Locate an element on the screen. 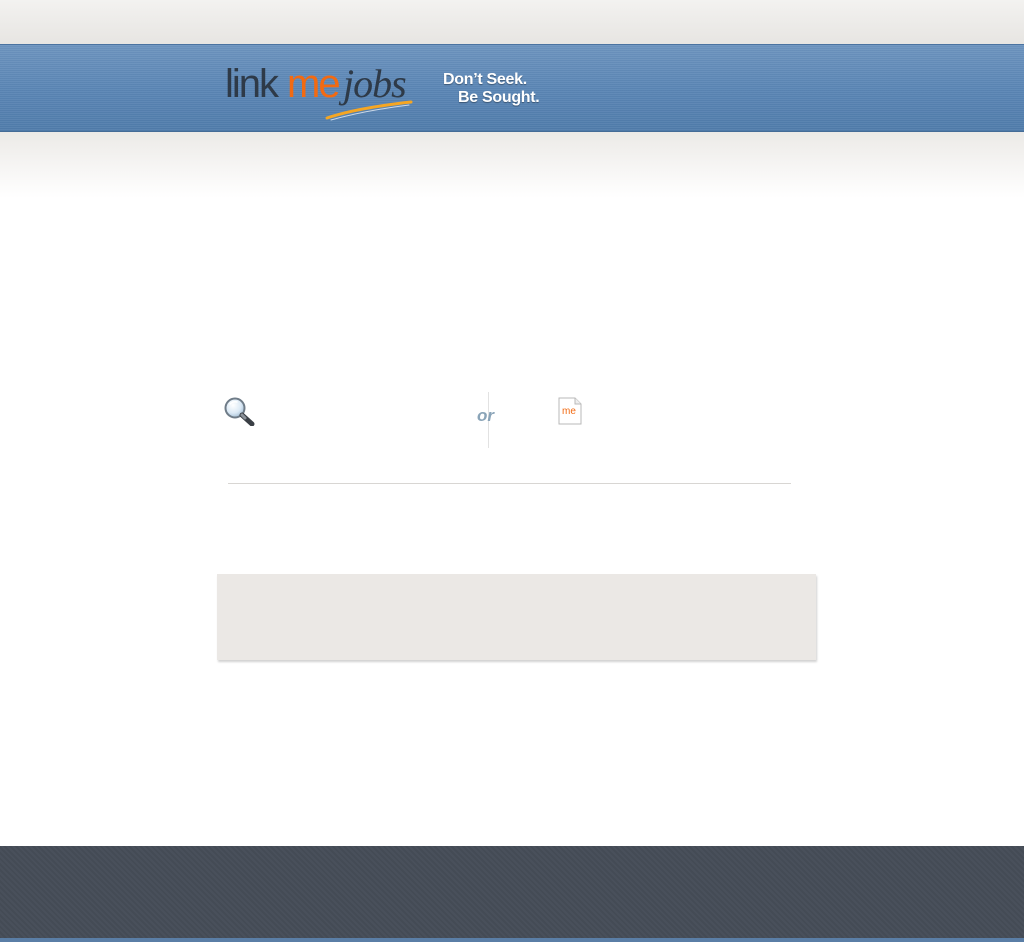 The height and width of the screenshot is (942, 1024). me-document-icon: me is located at coordinates (570, 411).